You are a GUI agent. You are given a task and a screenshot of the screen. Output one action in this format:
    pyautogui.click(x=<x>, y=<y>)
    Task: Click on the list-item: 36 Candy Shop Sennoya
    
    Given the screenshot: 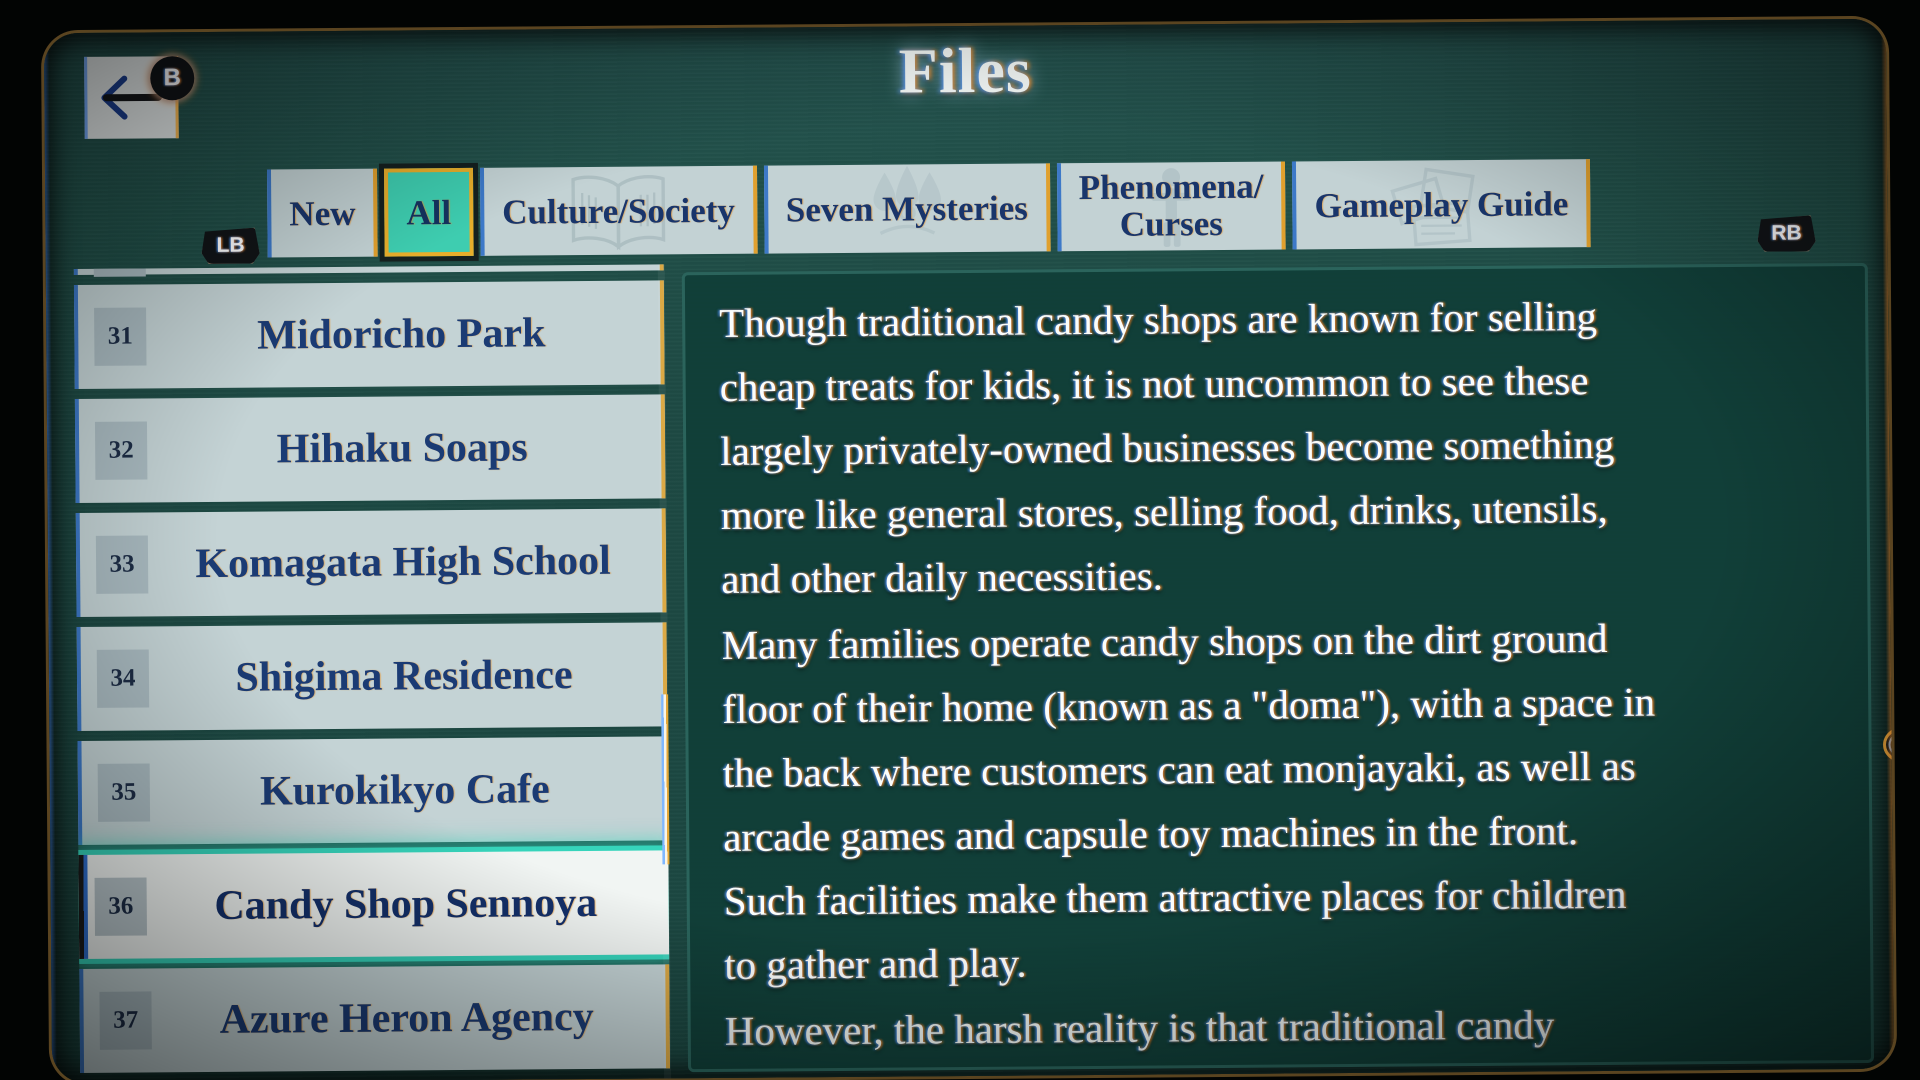 What is the action you would take?
    pyautogui.click(x=374, y=905)
    